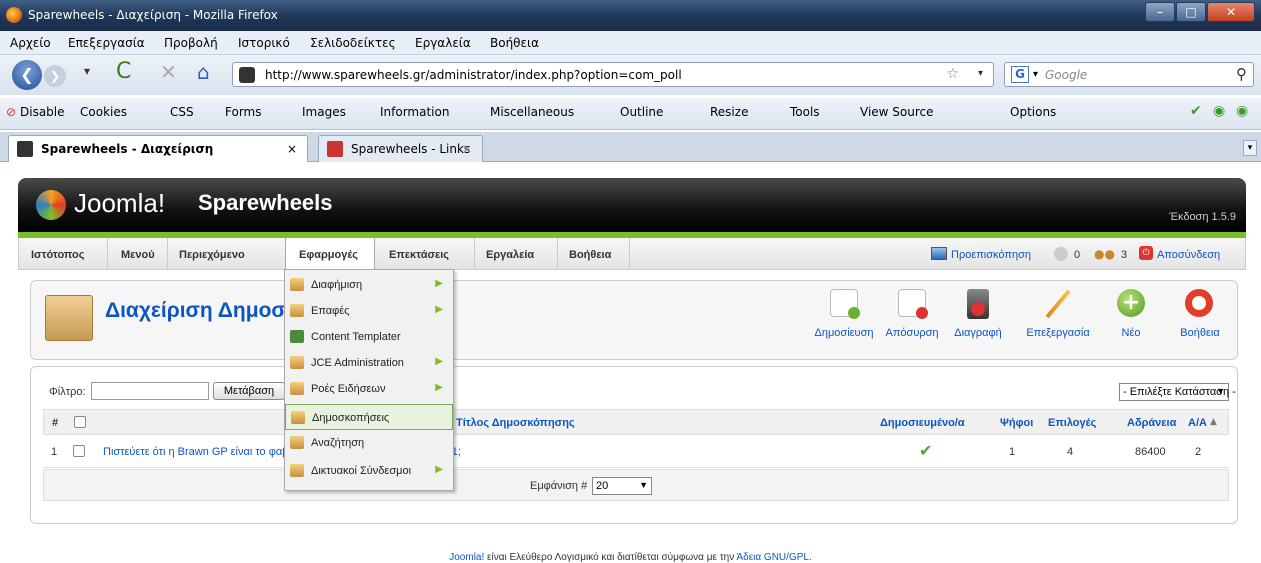  What do you see at coordinates (30, 43) in the screenshot?
I see `menu-file: Αρχείο` at bounding box center [30, 43].